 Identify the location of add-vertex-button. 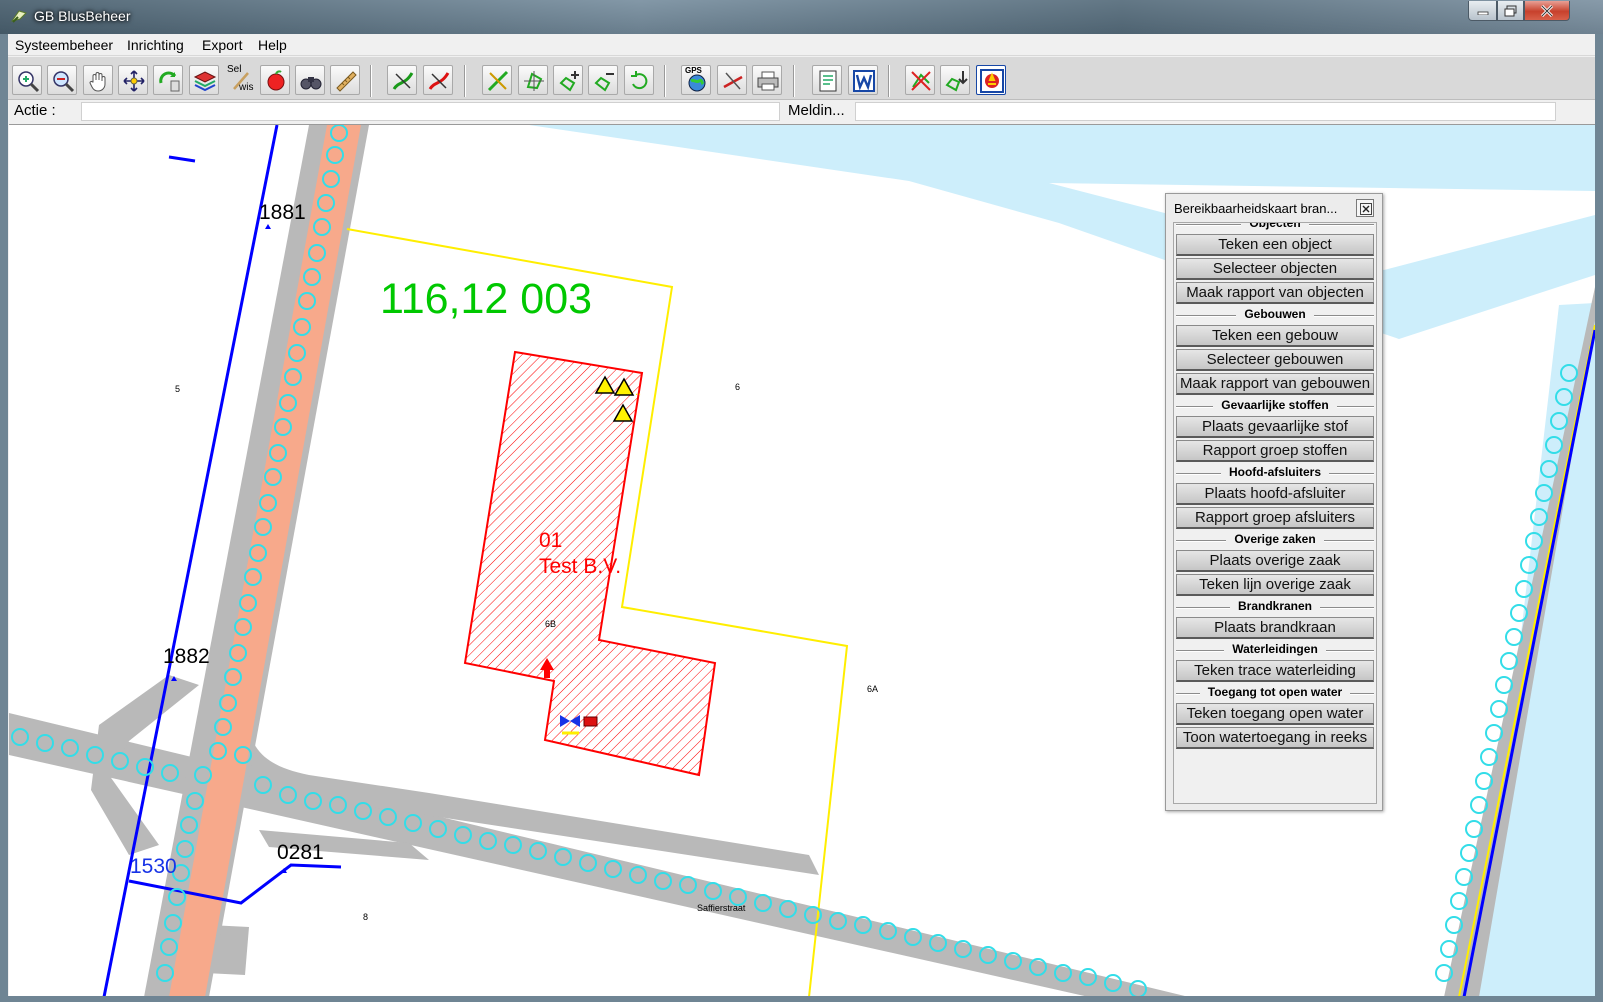
(568, 80).